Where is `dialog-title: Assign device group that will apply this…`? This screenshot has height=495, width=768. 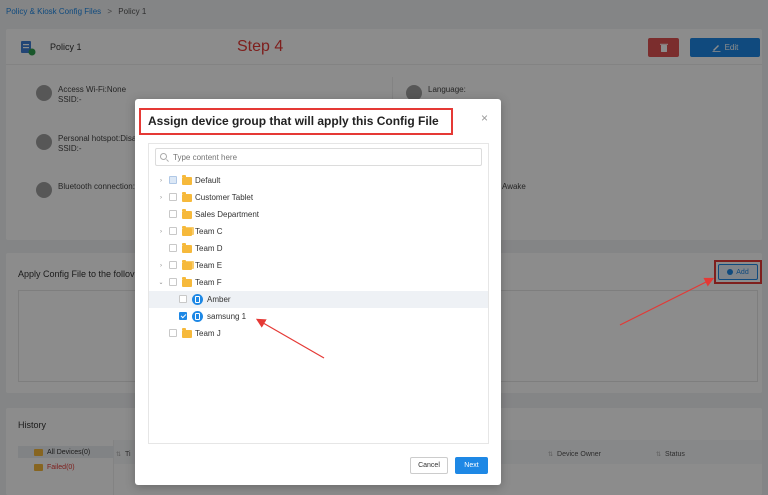 dialog-title: Assign device group that will apply this… is located at coordinates (293, 121).